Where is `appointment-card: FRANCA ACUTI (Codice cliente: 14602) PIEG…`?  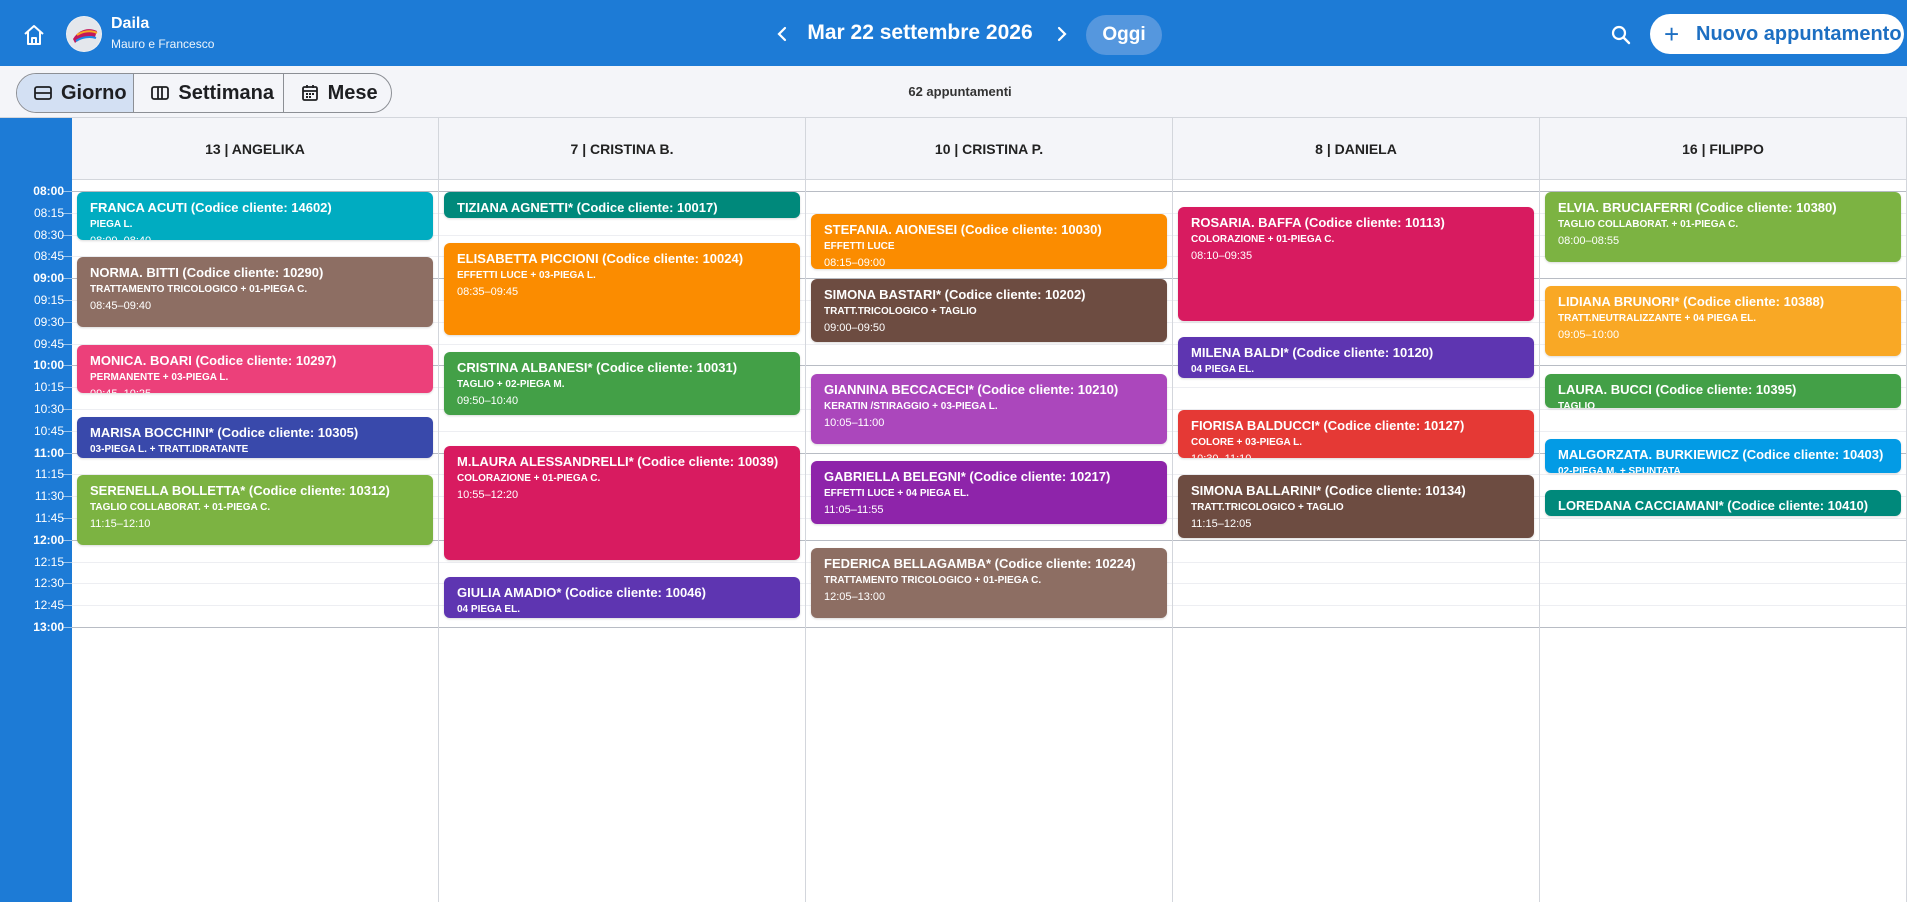
appointment-card: FRANCA ACUTI (Codice cliente: 14602) PIEG… is located at coordinates (255, 216).